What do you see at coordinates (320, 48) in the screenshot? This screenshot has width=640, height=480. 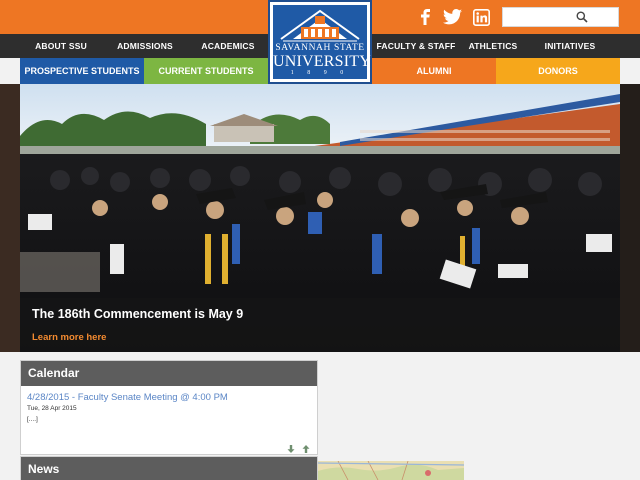 I see `logo-text-savannah-state: SAVANNAH STATE` at bounding box center [320, 48].